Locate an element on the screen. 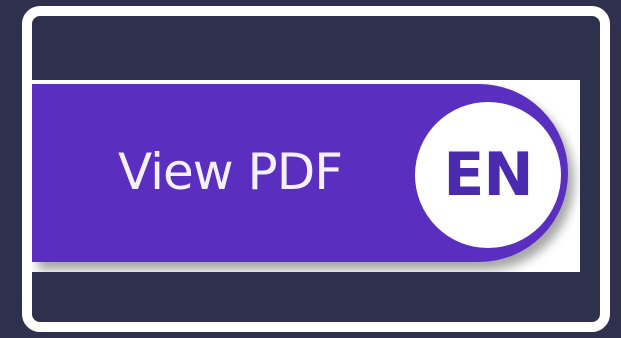 The image size is (621, 338). language-badge-label: EN is located at coordinates (488, 175).